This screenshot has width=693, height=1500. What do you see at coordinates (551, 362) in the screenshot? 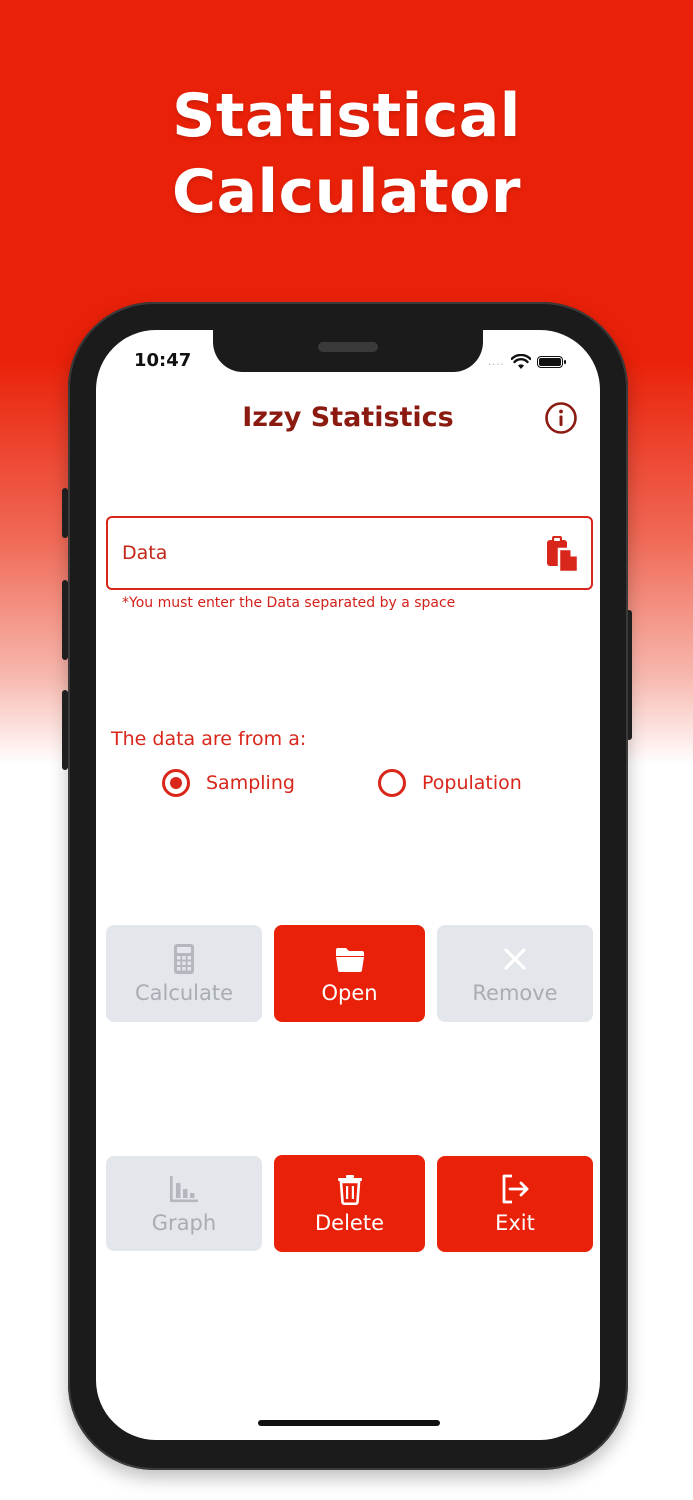
I see `battery-icon` at bounding box center [551, 362].